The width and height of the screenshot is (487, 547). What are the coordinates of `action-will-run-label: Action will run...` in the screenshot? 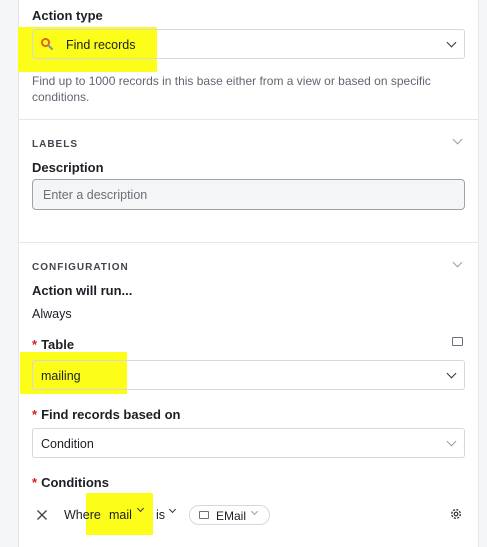 It's located at (82, 290).